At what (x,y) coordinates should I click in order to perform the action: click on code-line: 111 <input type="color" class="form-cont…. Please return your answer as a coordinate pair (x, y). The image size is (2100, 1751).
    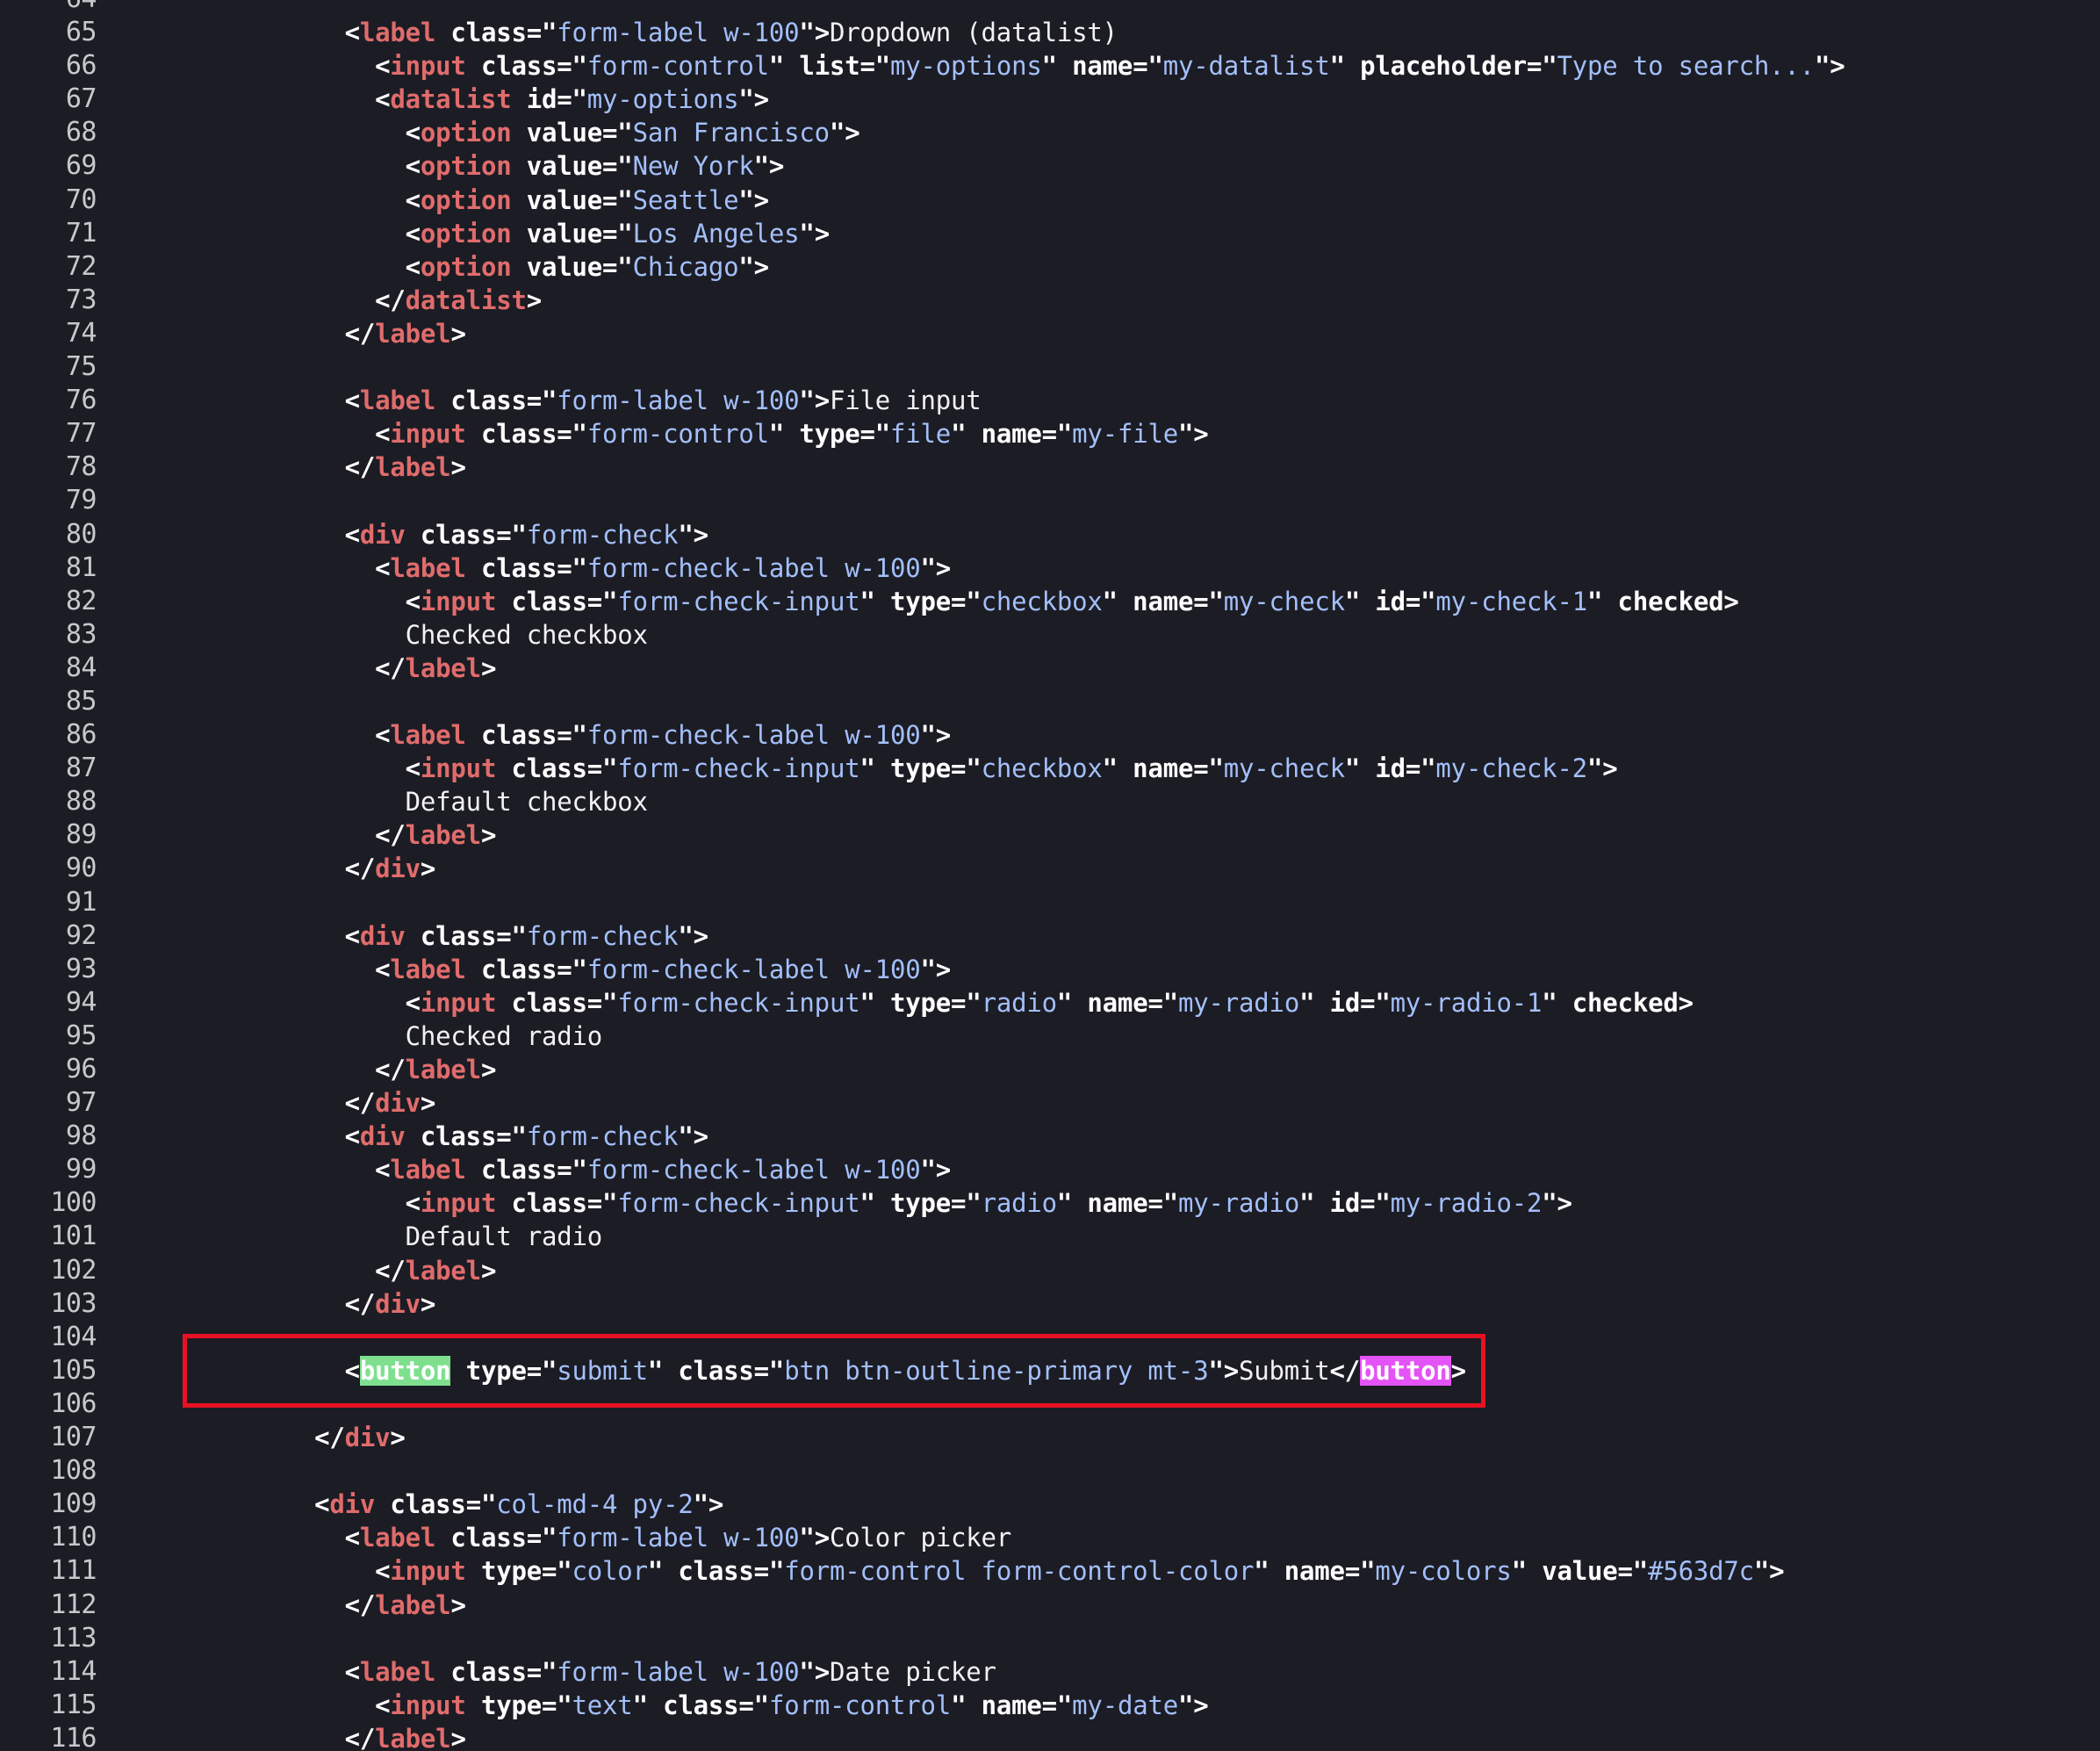
    Looking at the image, I should click on (1050, 1571).